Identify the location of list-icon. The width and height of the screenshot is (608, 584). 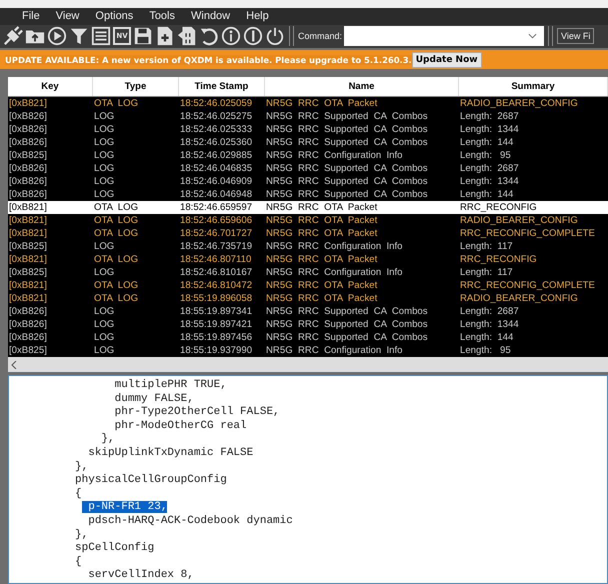
(101, 36).